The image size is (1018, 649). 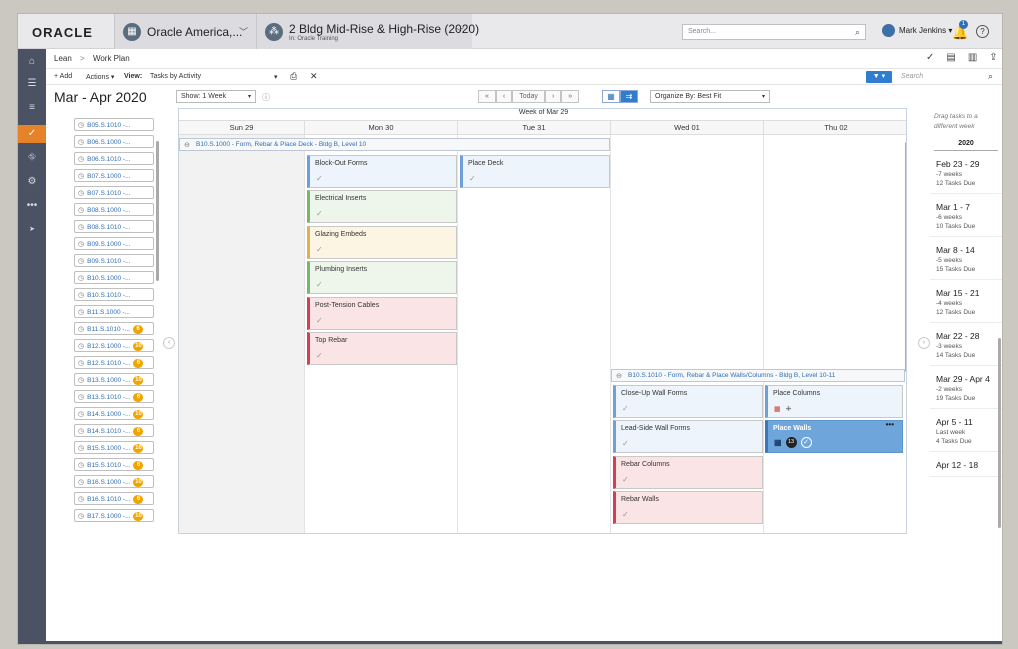 What do you see at coordinates (950, 57) in the screenshot?
I see `chart-icon: ▤` at bounding box center [950, 57].